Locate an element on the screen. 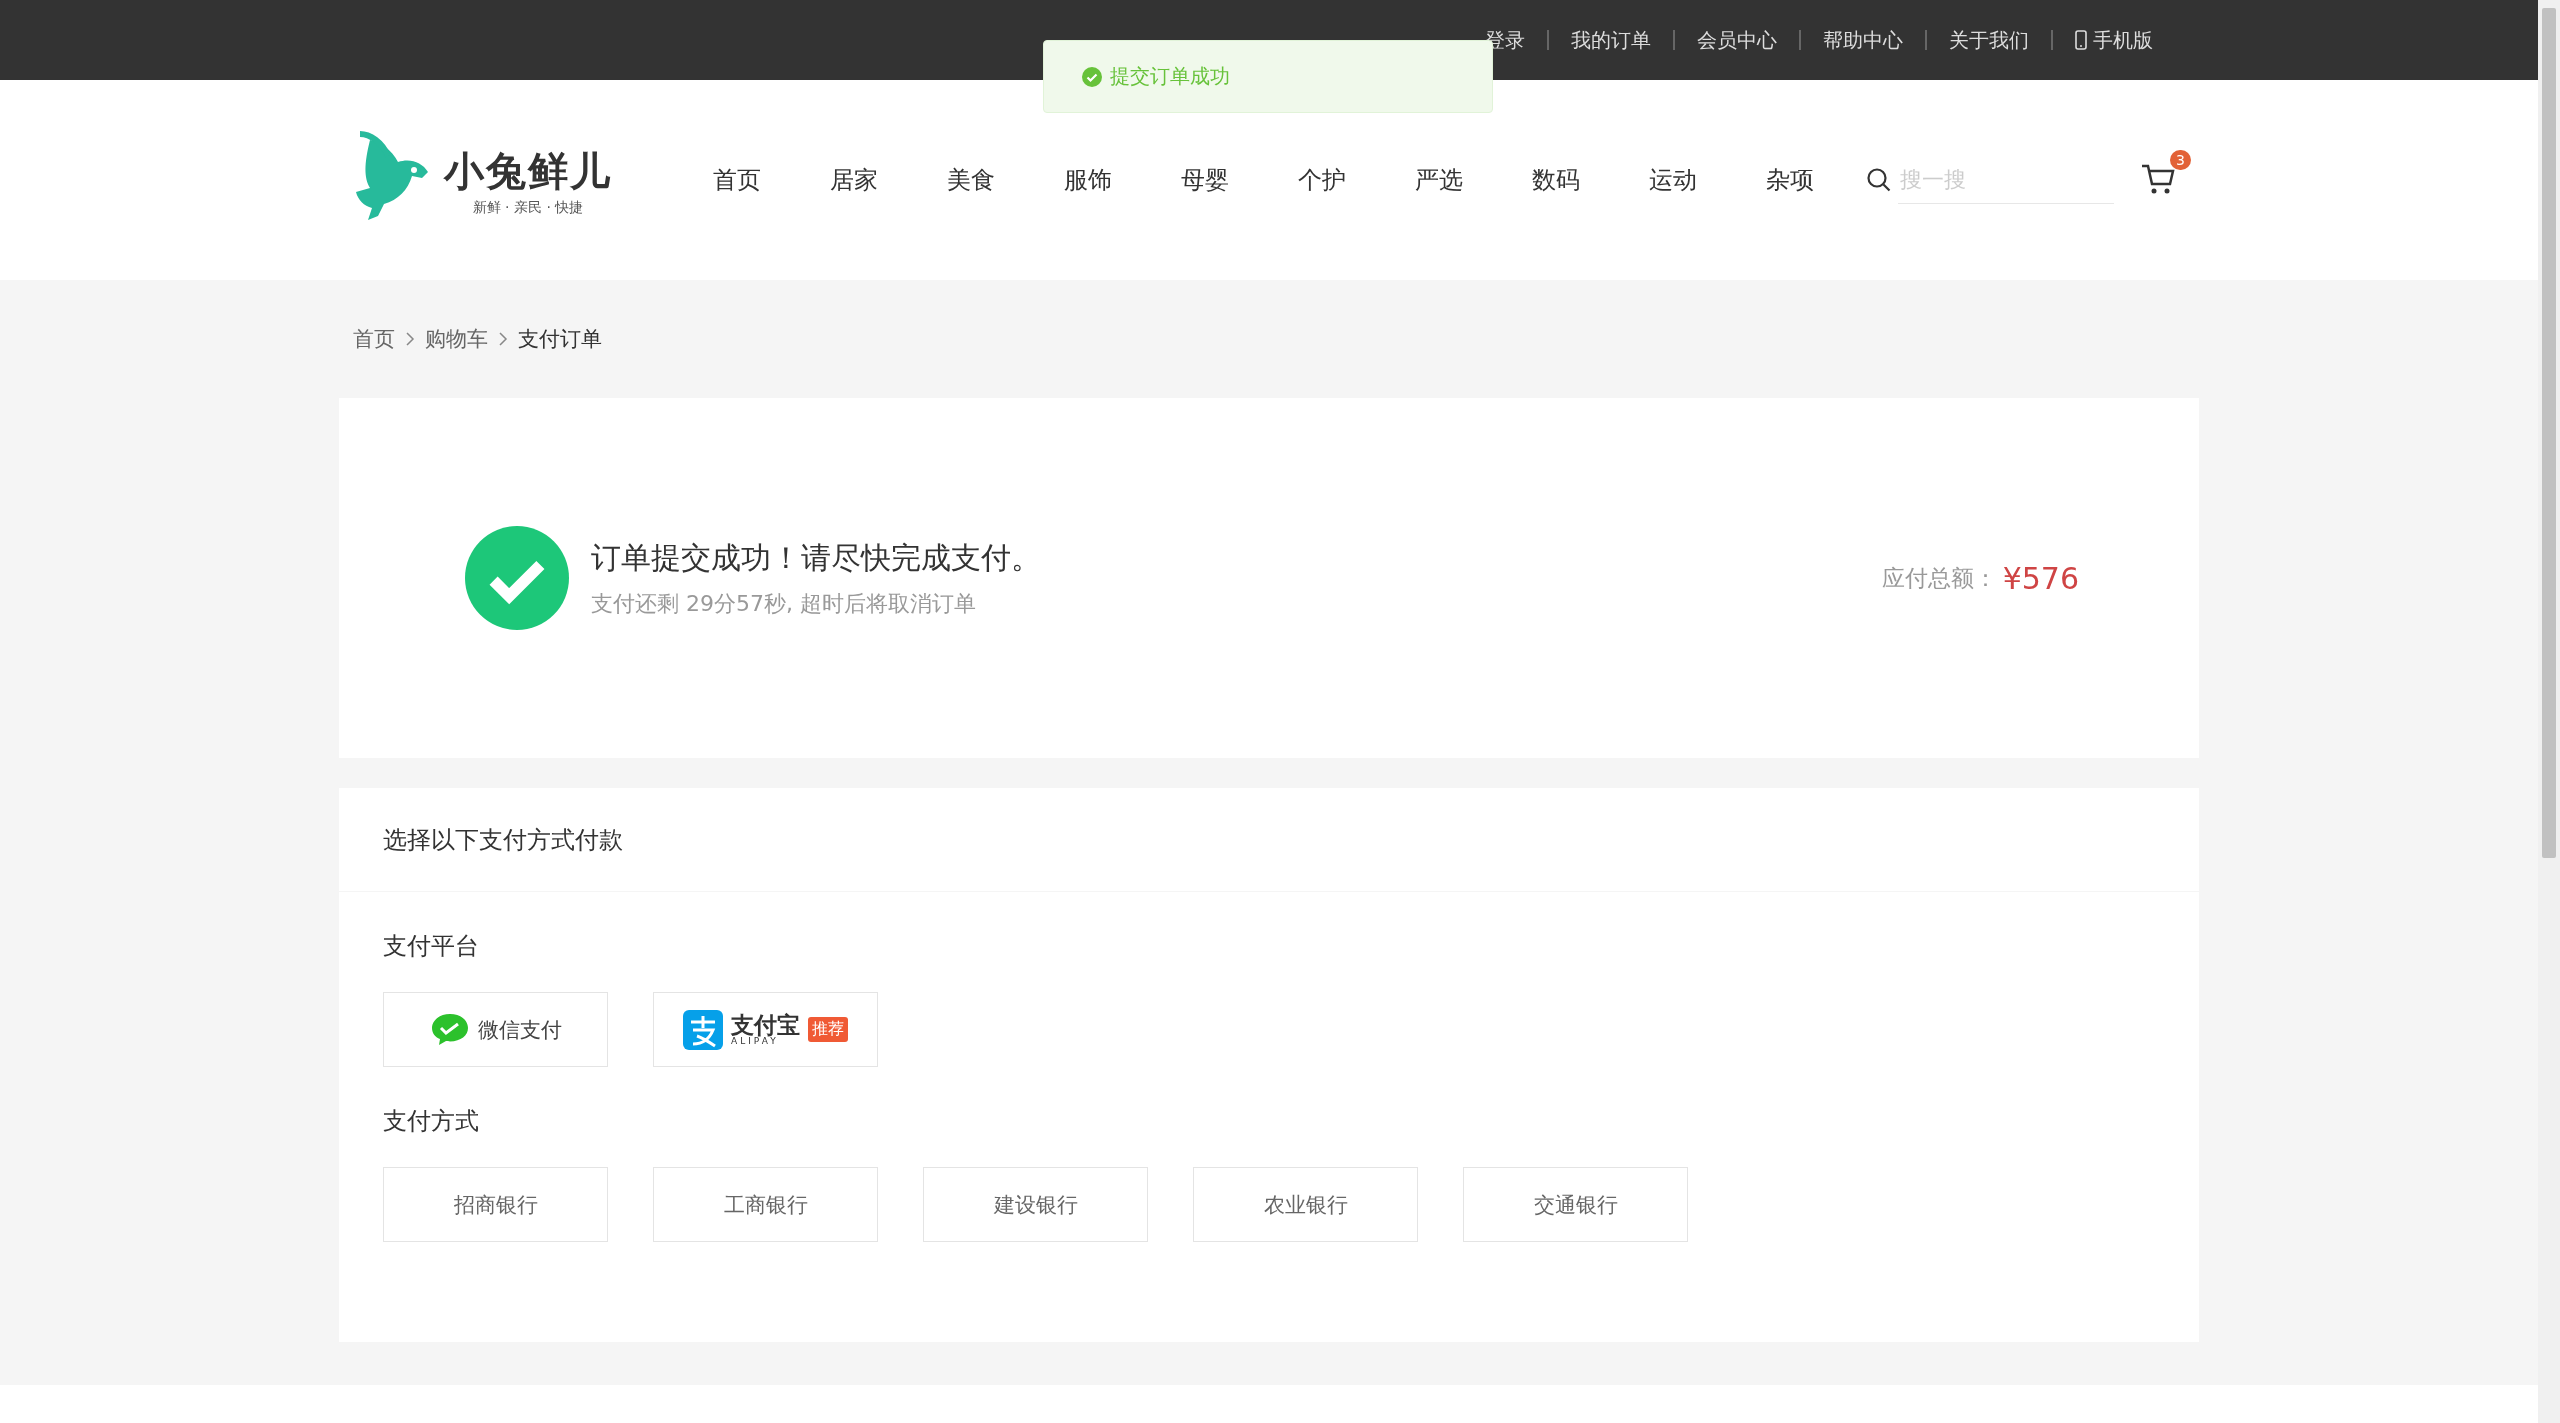  countdown-text: 支付还剩 29分57秒, 超时后将取消订单 is located at coordinates (784, 603).